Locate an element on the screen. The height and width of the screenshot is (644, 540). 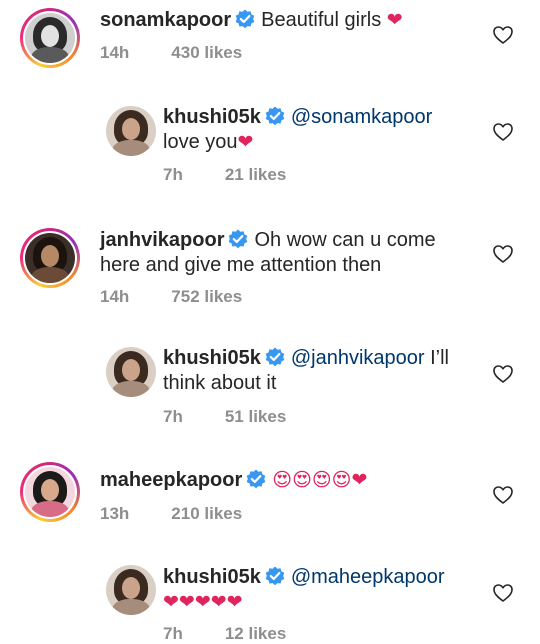
timestamp: 13h is located at coordinates (115, 513).